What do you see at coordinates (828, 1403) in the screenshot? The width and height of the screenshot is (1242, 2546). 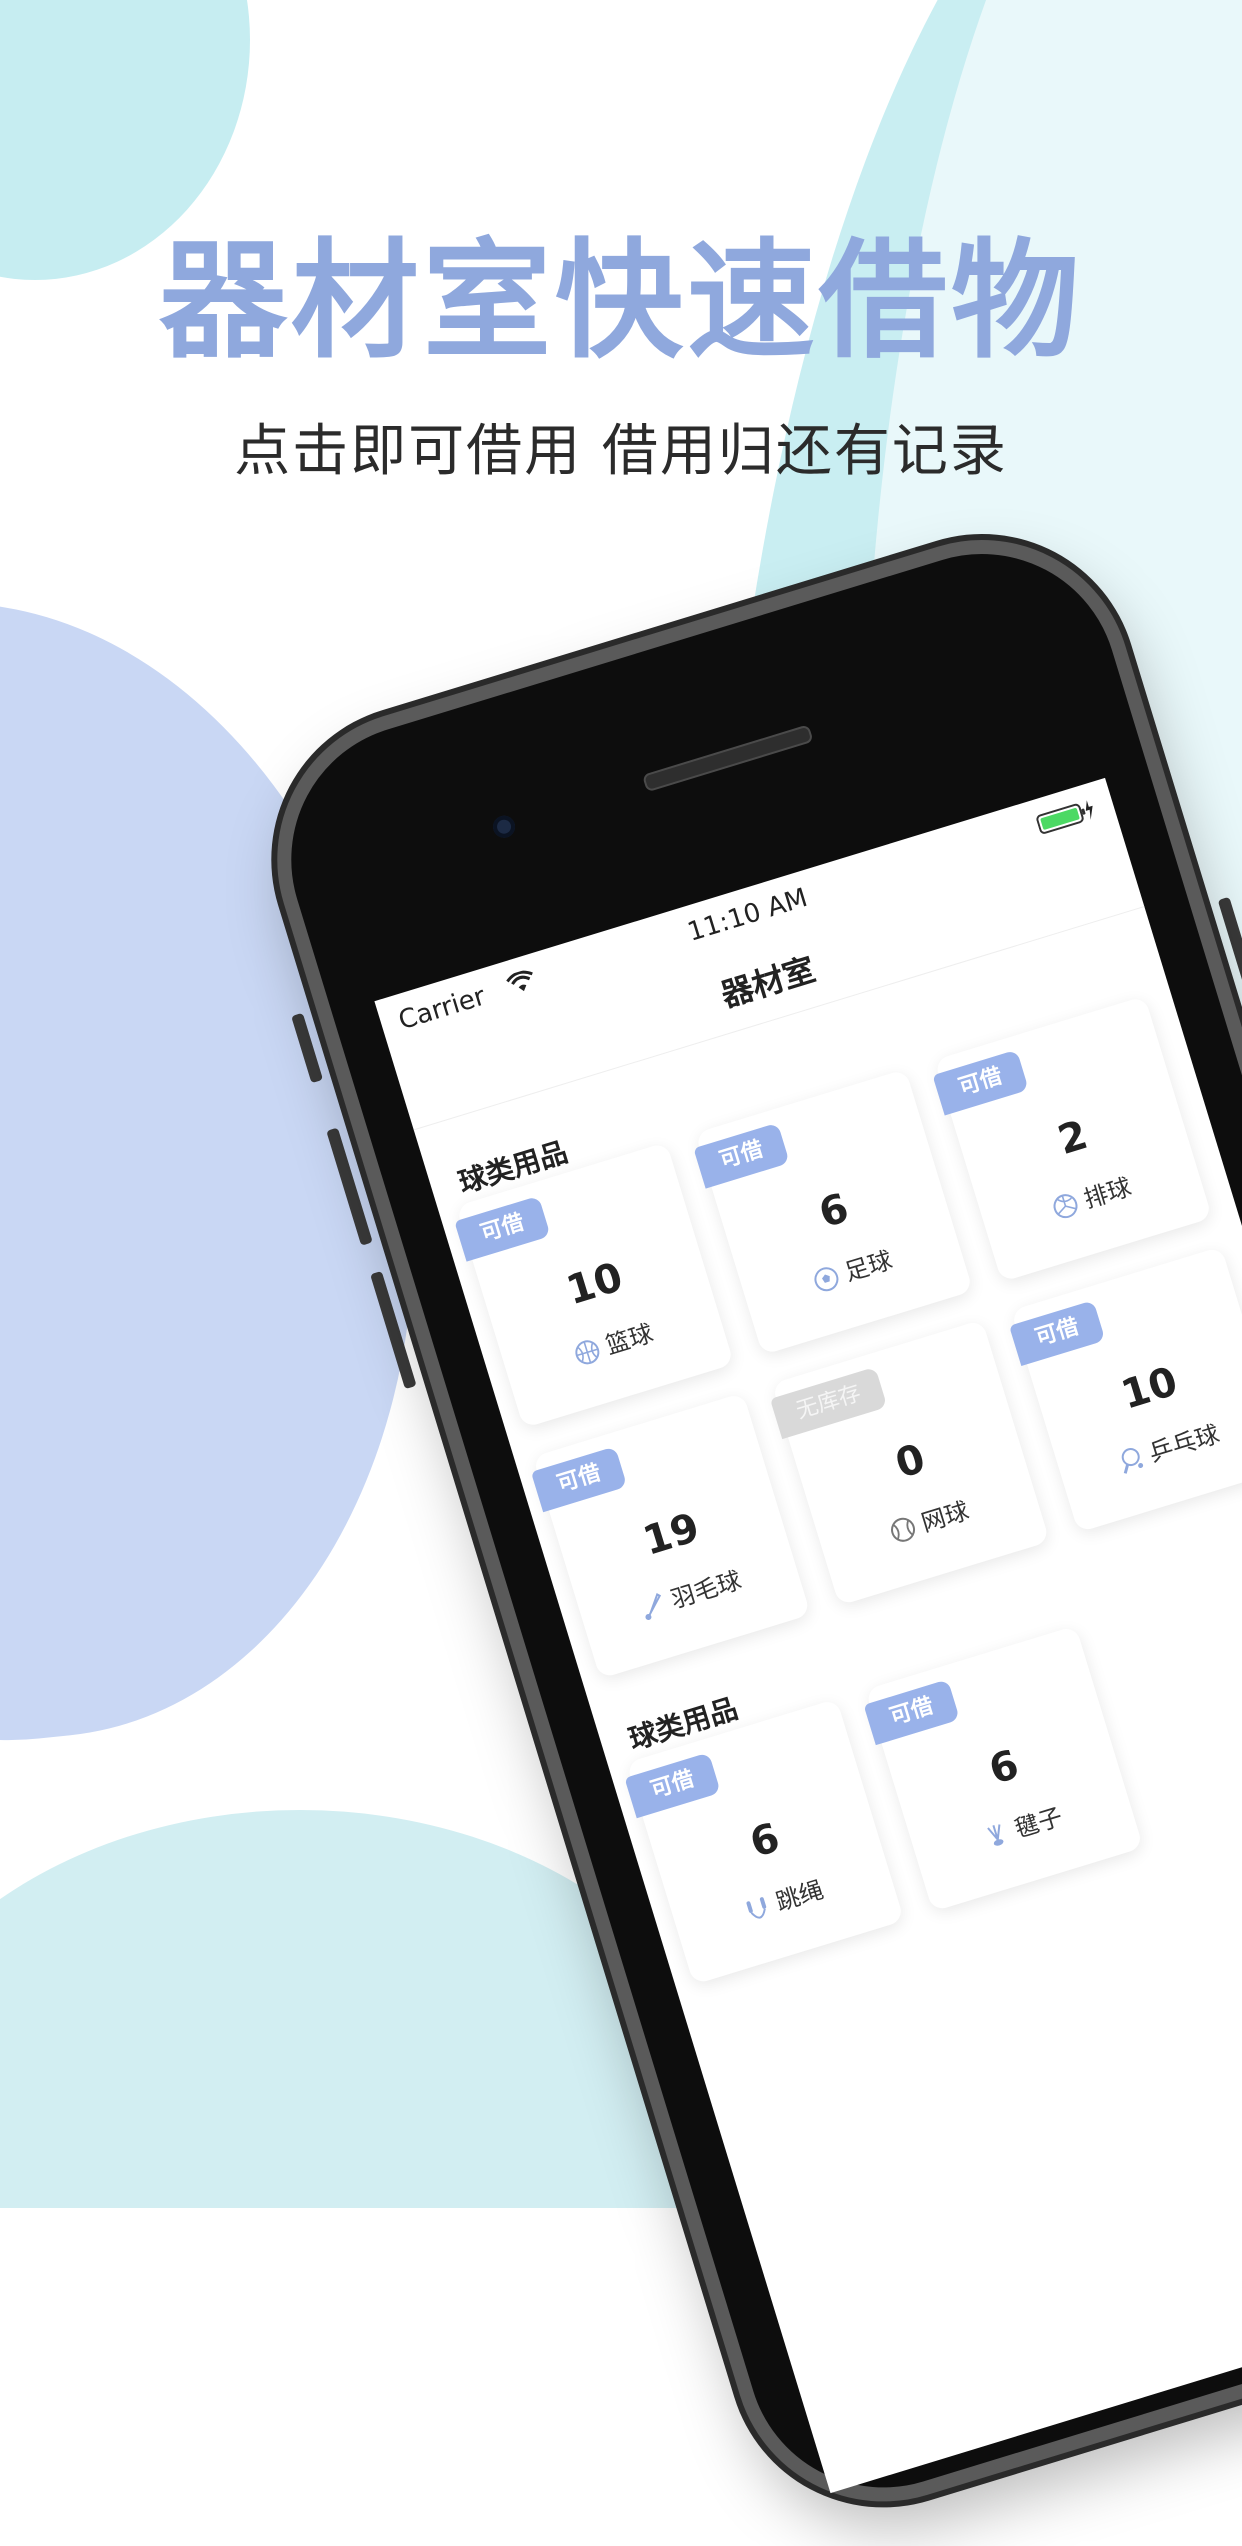 I see `status-badge: 无库存` at bounding box center [828, 1403].